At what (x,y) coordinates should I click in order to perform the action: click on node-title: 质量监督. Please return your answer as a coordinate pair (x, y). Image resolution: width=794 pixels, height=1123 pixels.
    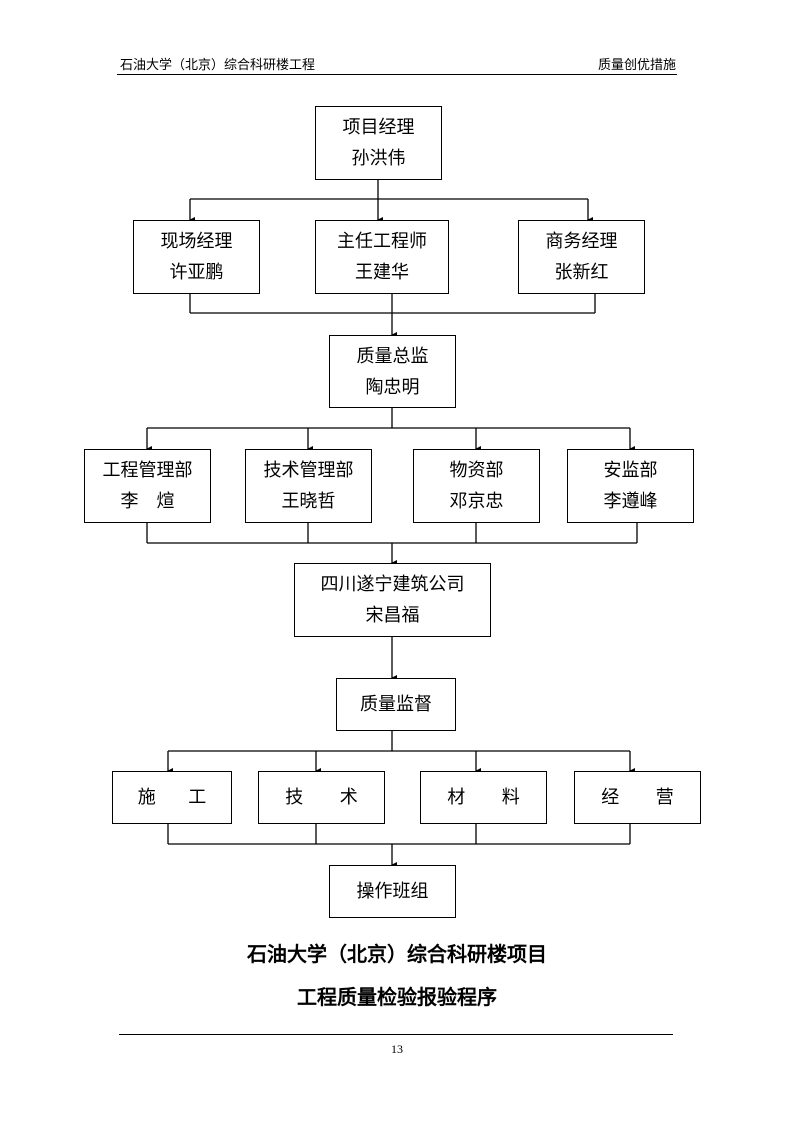
    Looking at the image, I should click on (396, 704).